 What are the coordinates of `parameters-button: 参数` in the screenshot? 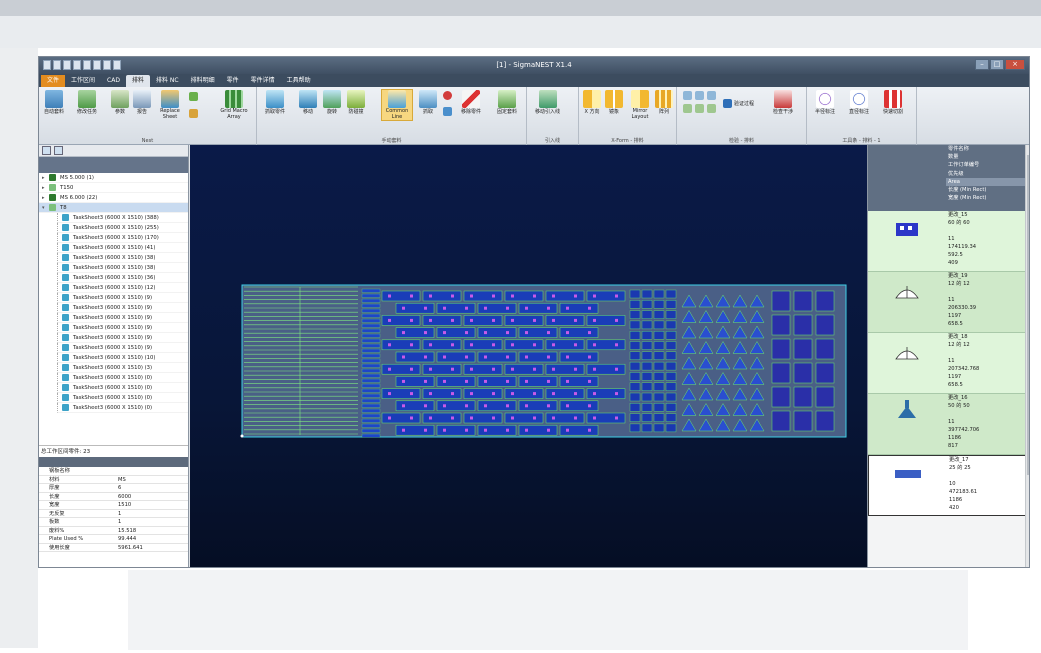 It's located at (120, 102).